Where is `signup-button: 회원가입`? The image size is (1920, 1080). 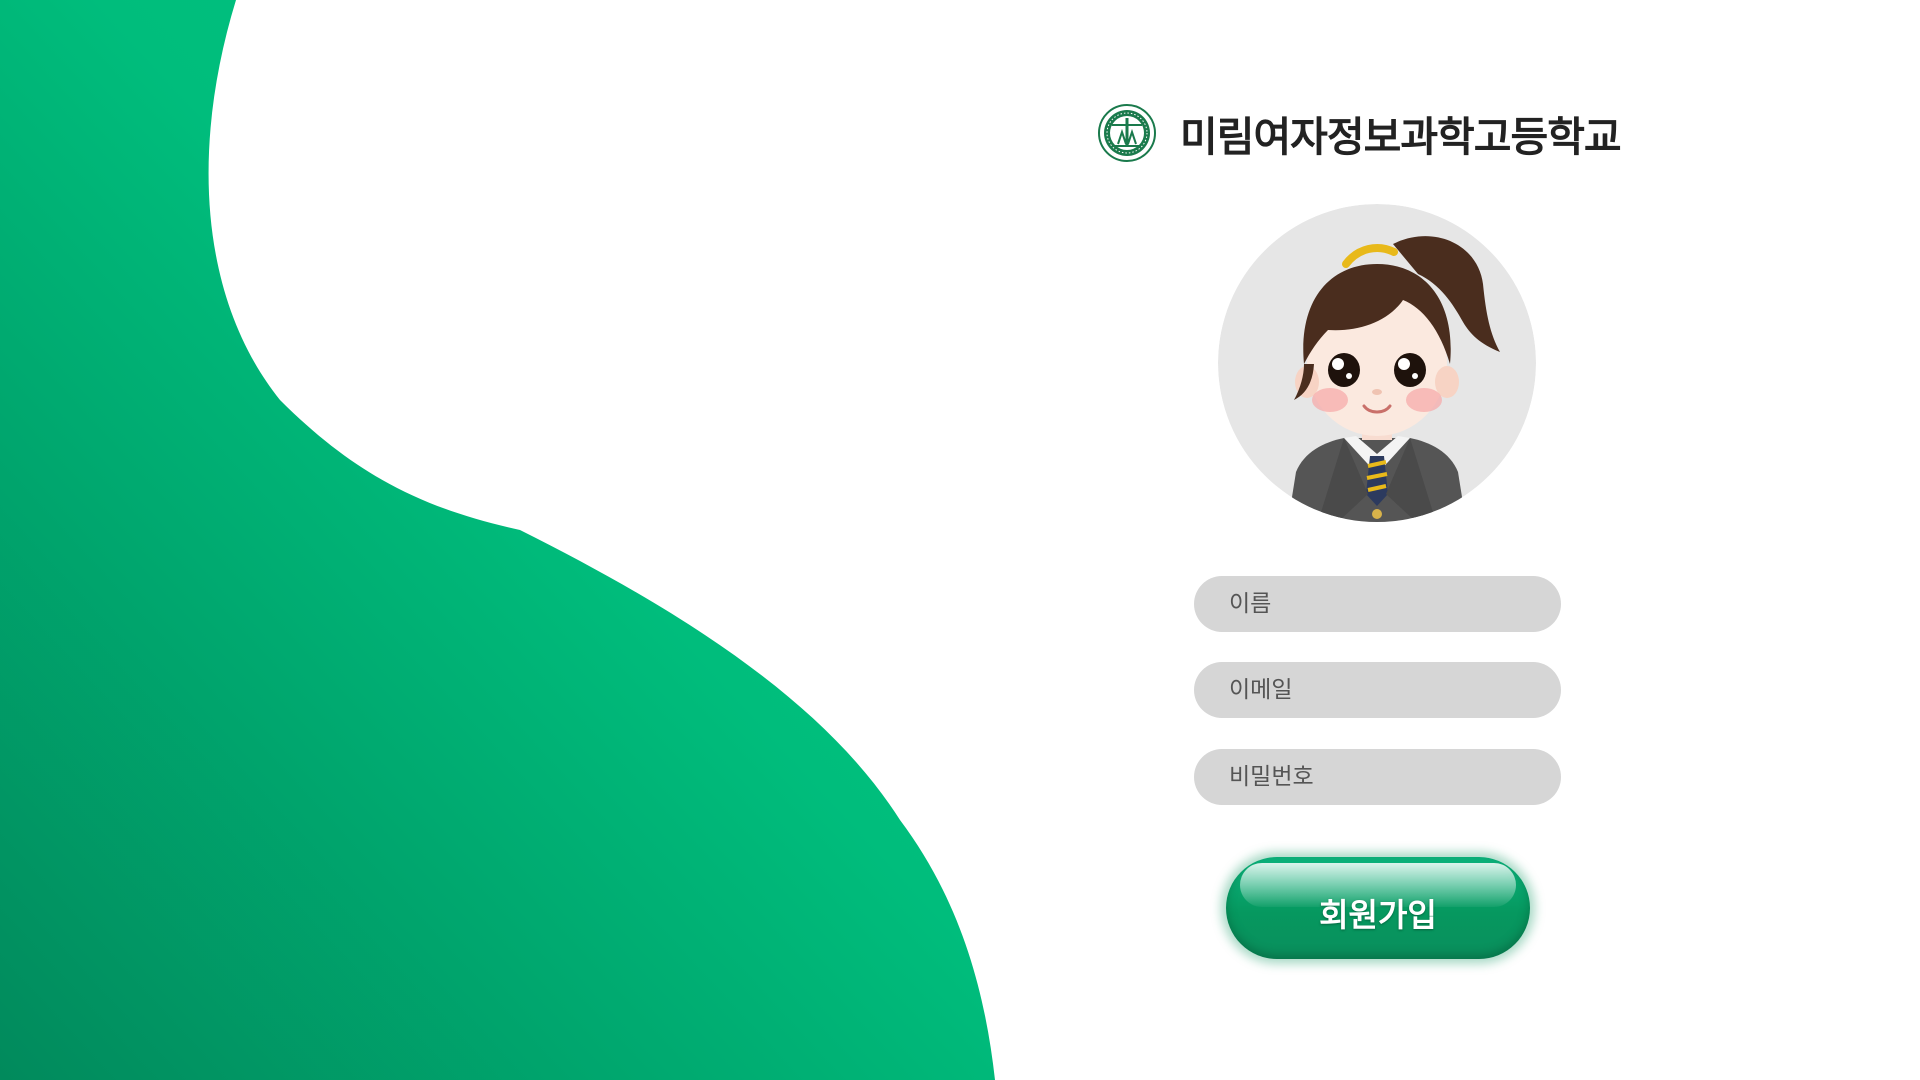 signup-button: 회원가입 is located at coordinates (1378, 908).